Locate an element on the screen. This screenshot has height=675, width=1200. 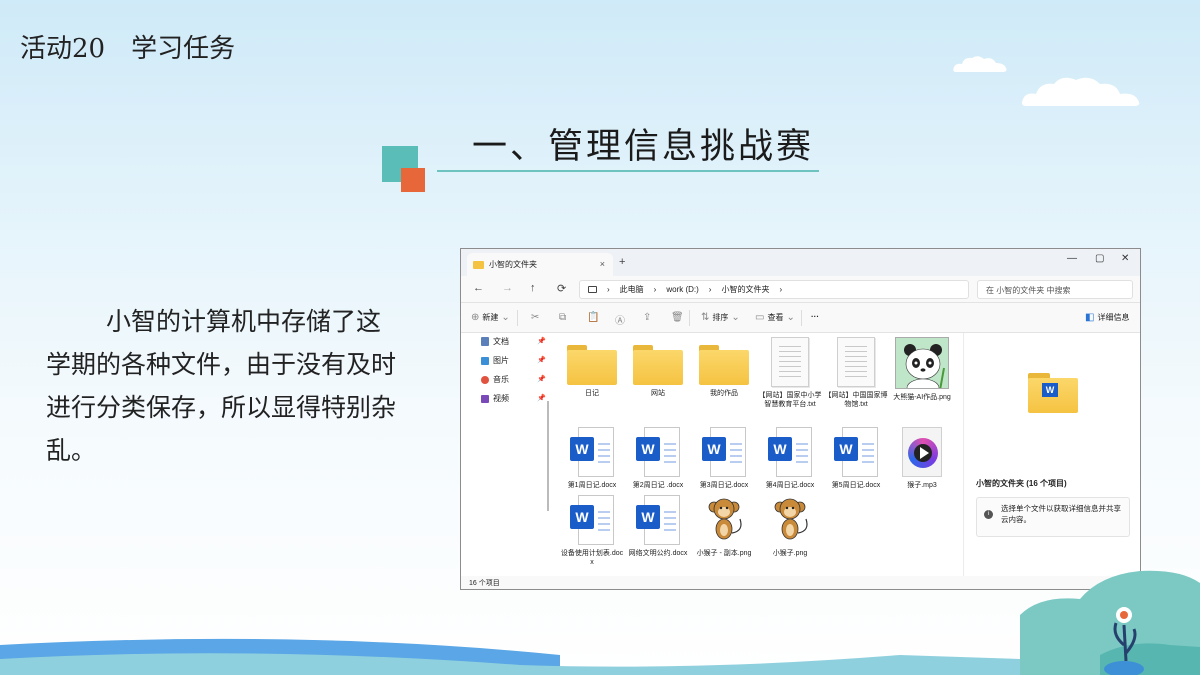
file-item: 大熊猫-AI作品.png is located at coordinates (922, 369).